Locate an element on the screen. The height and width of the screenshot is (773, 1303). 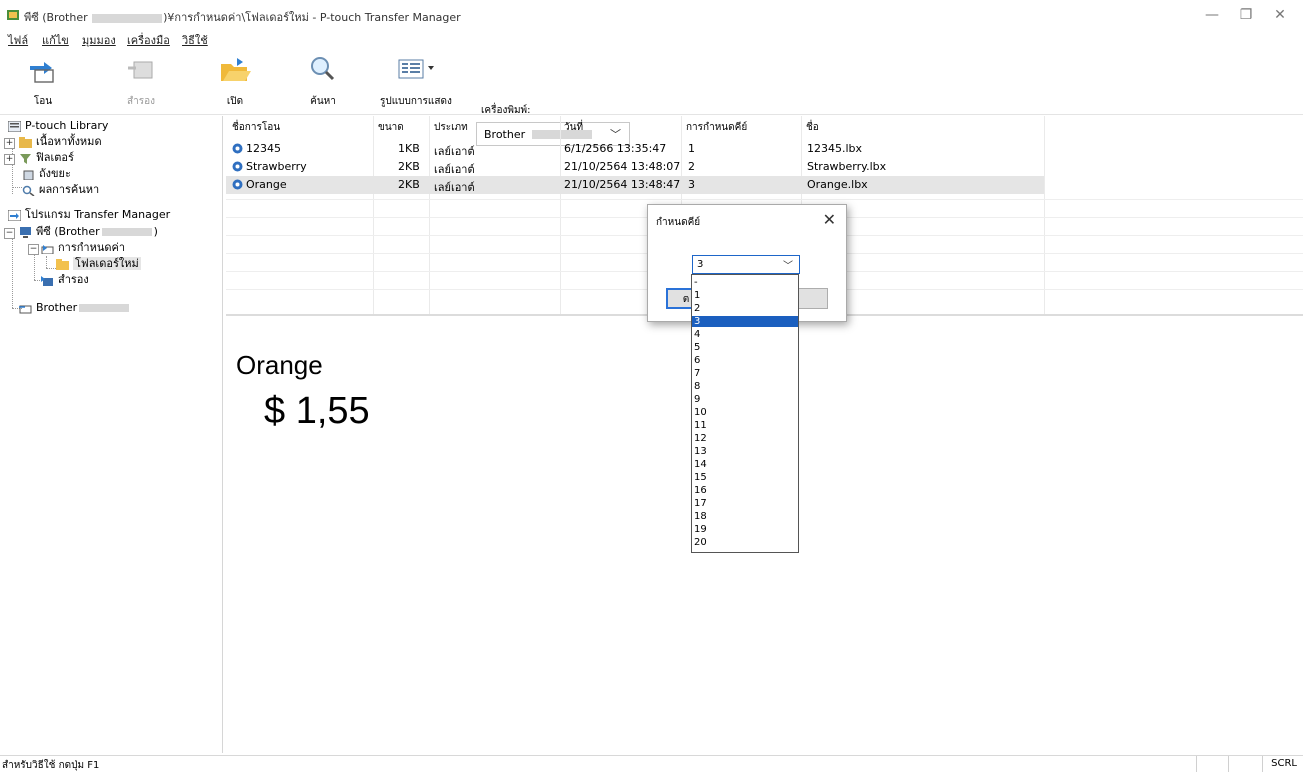
dropdown-option: 10 is located at coordinates (745, 412).